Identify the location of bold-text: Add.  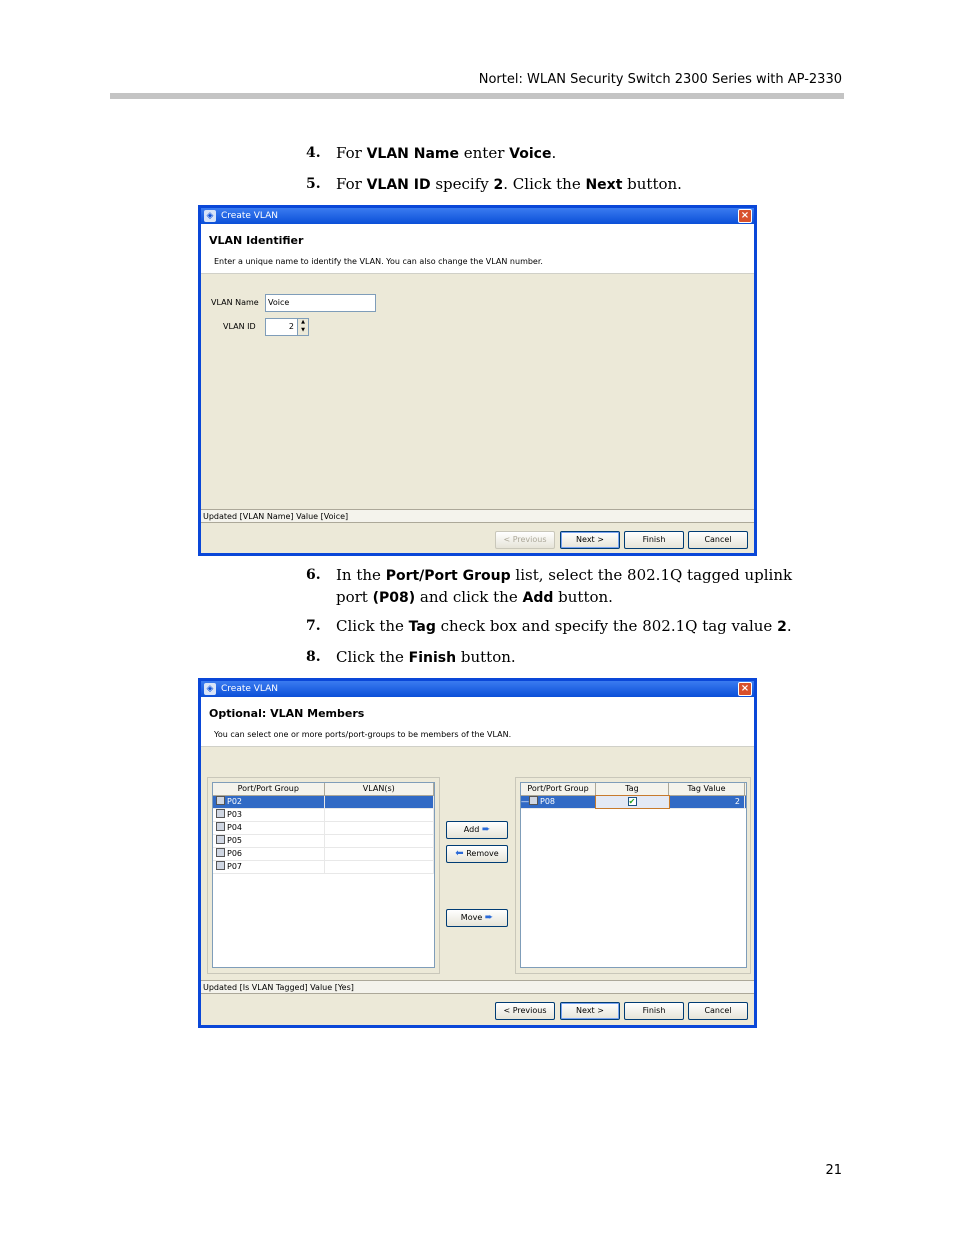
(538, 598).